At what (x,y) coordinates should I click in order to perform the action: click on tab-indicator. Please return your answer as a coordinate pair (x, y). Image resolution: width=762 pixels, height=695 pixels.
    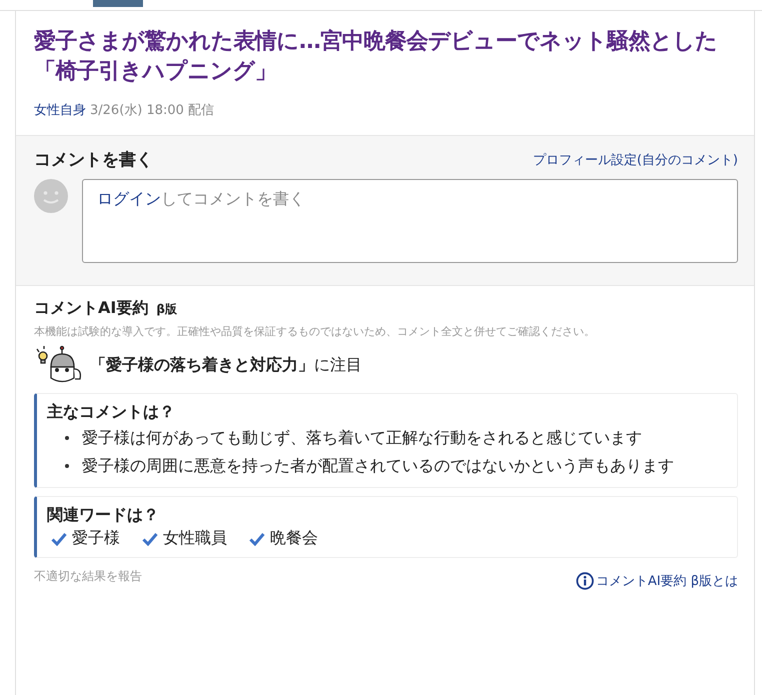
    Looking at the image, I should click on (118, 3).